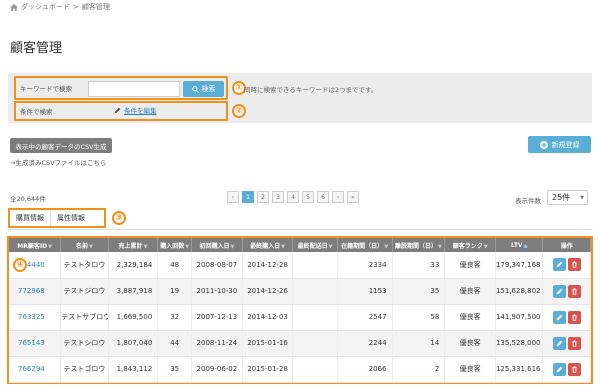  What do you see at coordinates (519, 291) in the screenshot?
I see `table-cell: 151,628,802` at bounding box center [519, 291].